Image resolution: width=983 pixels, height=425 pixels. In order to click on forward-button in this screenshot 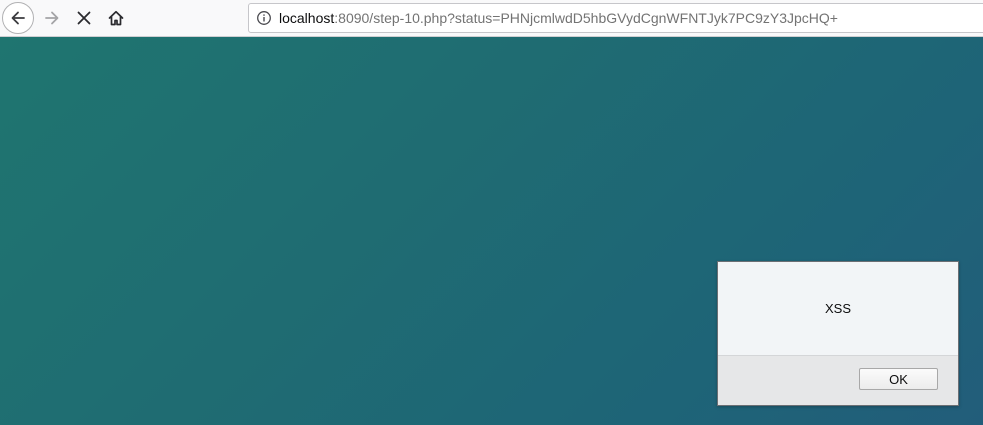, I will do `click(52, 18)`.